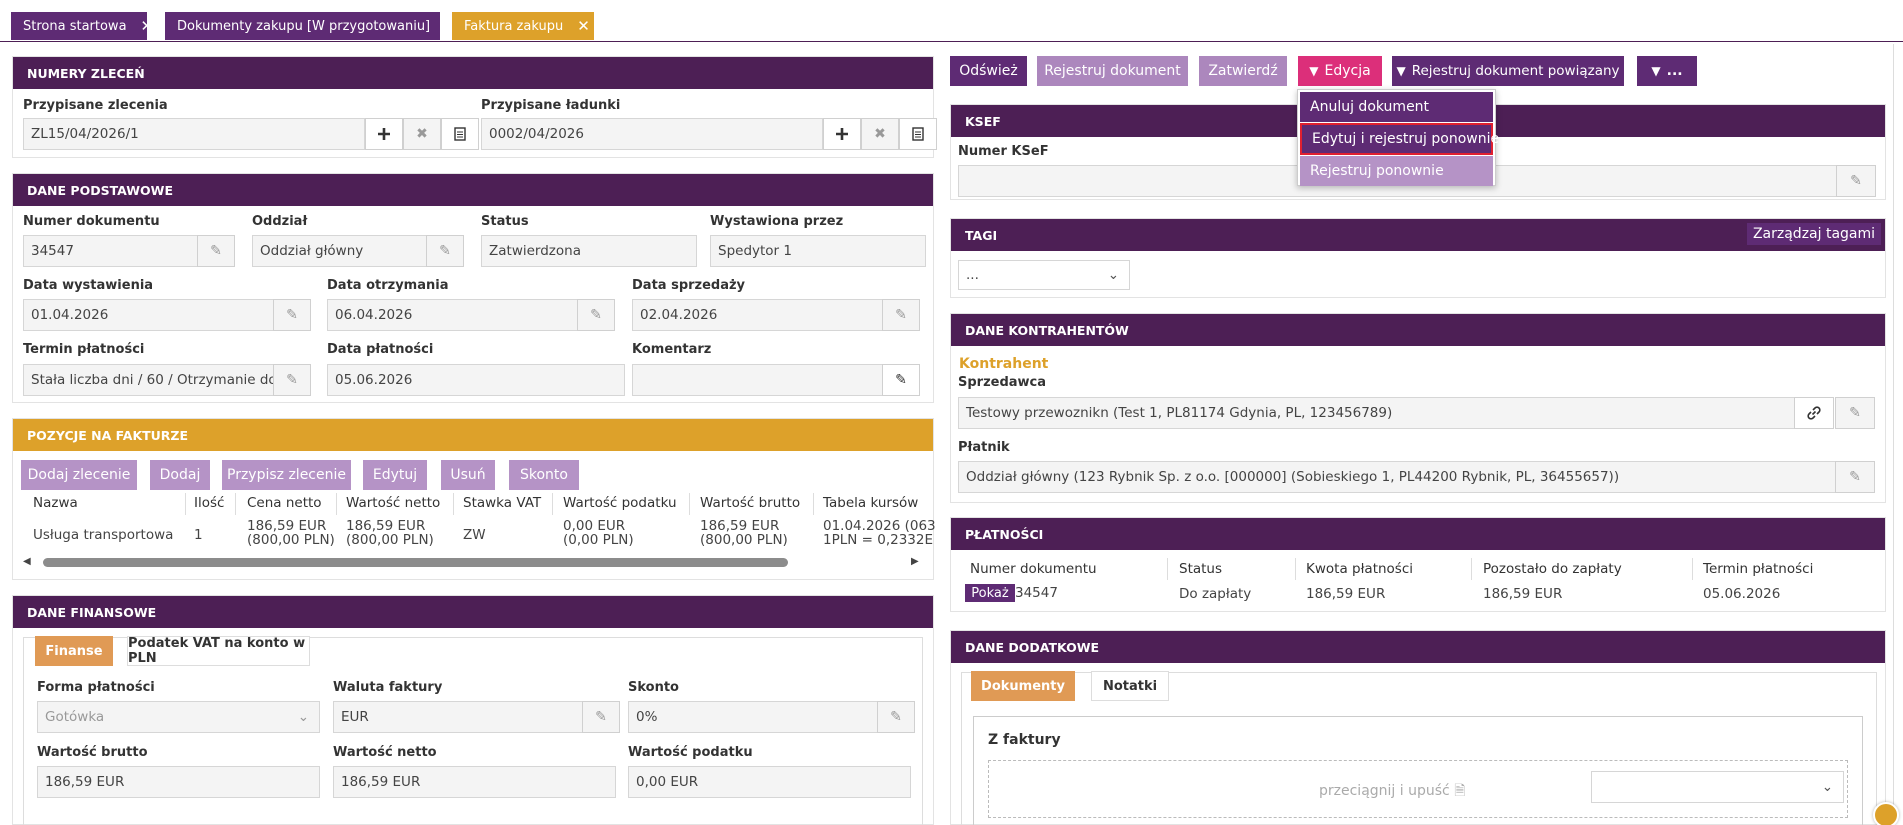  What do you see at coordinates (194, 134) in the screenshot?
I see `orders-field: ZL15/04/2026/1` at bounding box center [194, 134].